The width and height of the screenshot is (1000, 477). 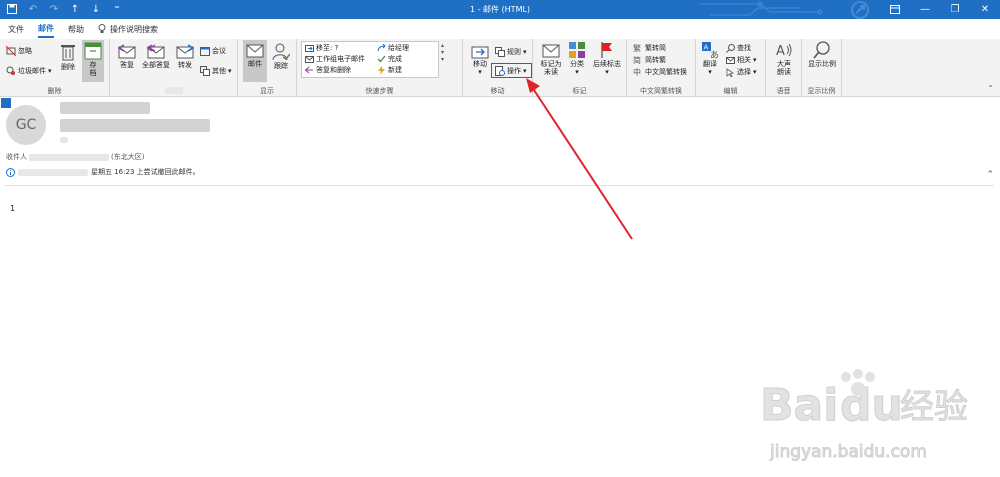 I want to click on baidu-watermark: Bai du 经验 jingyan.baidu.com, so click(x=864, y=416).